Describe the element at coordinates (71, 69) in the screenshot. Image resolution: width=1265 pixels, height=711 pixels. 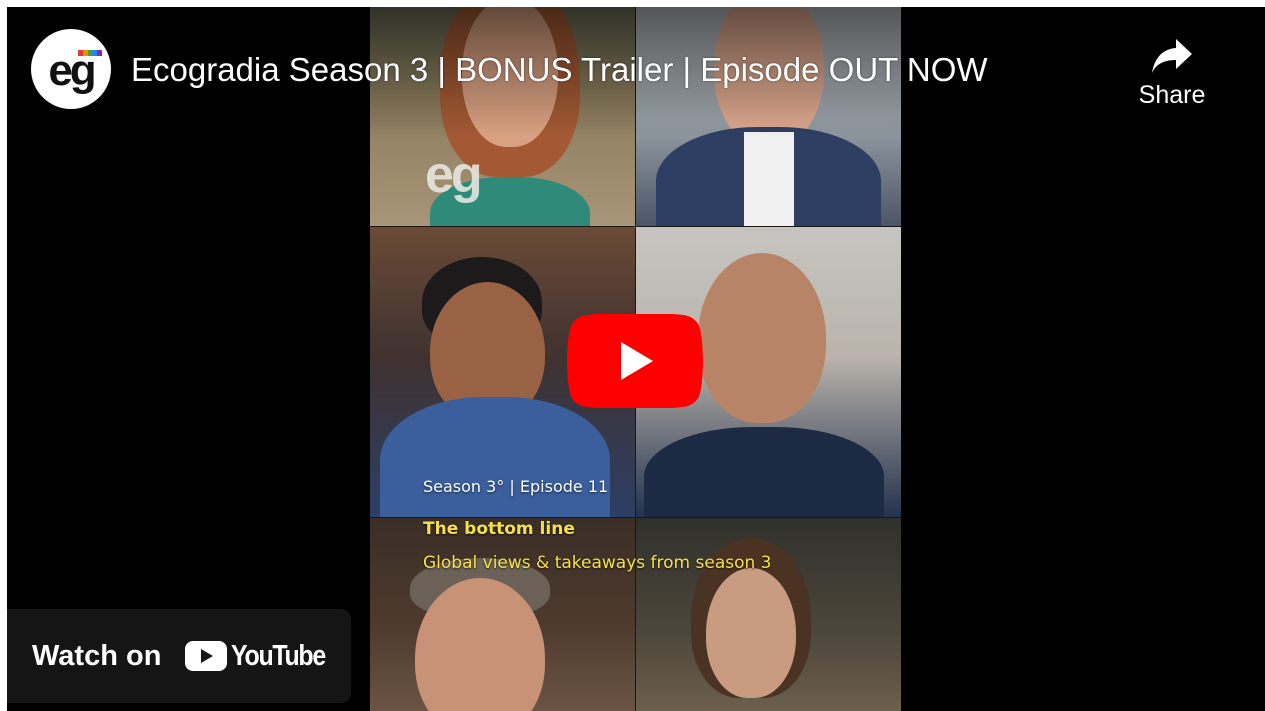
I see `channel-avatar: eg` at that location.